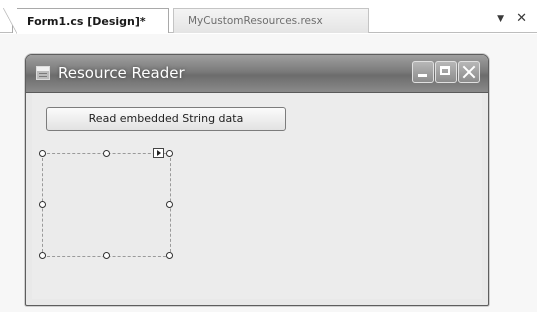 Image resolution: width=537 pixels, height=312 pixels. What do you see at coordinates (257, 74) in the screenshot?
I see `form-title-bar: Resource Reader` at bounding box center [257, 74].